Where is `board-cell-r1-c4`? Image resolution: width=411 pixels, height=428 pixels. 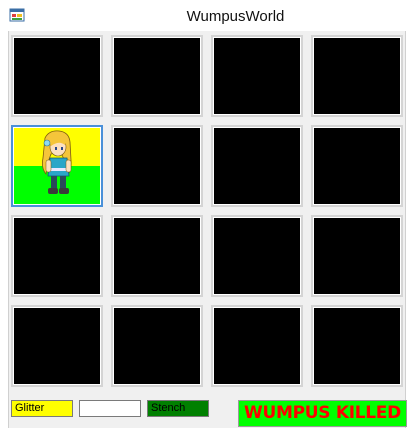 board-cell-r1-c4 is located at coordinates (357, 76).